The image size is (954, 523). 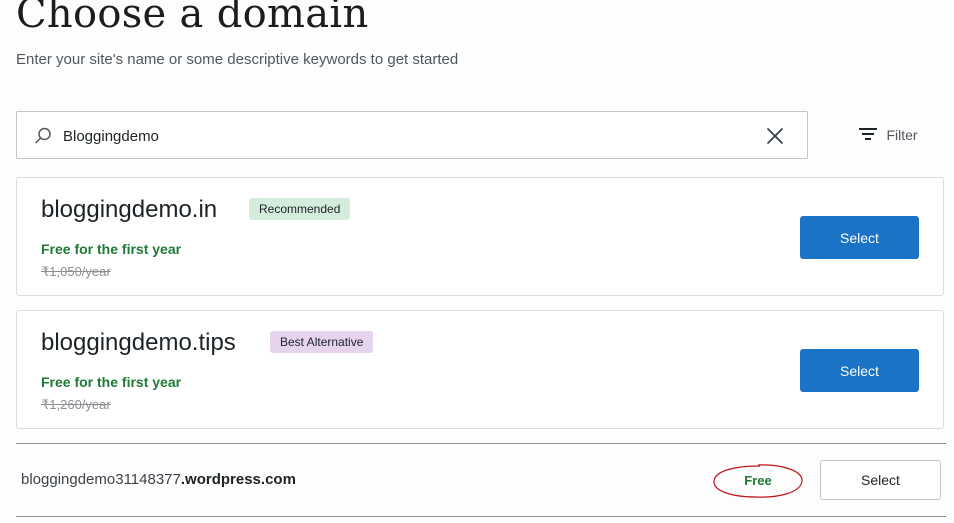 I want to click on domain-search-box, so click(x=412, y=135).